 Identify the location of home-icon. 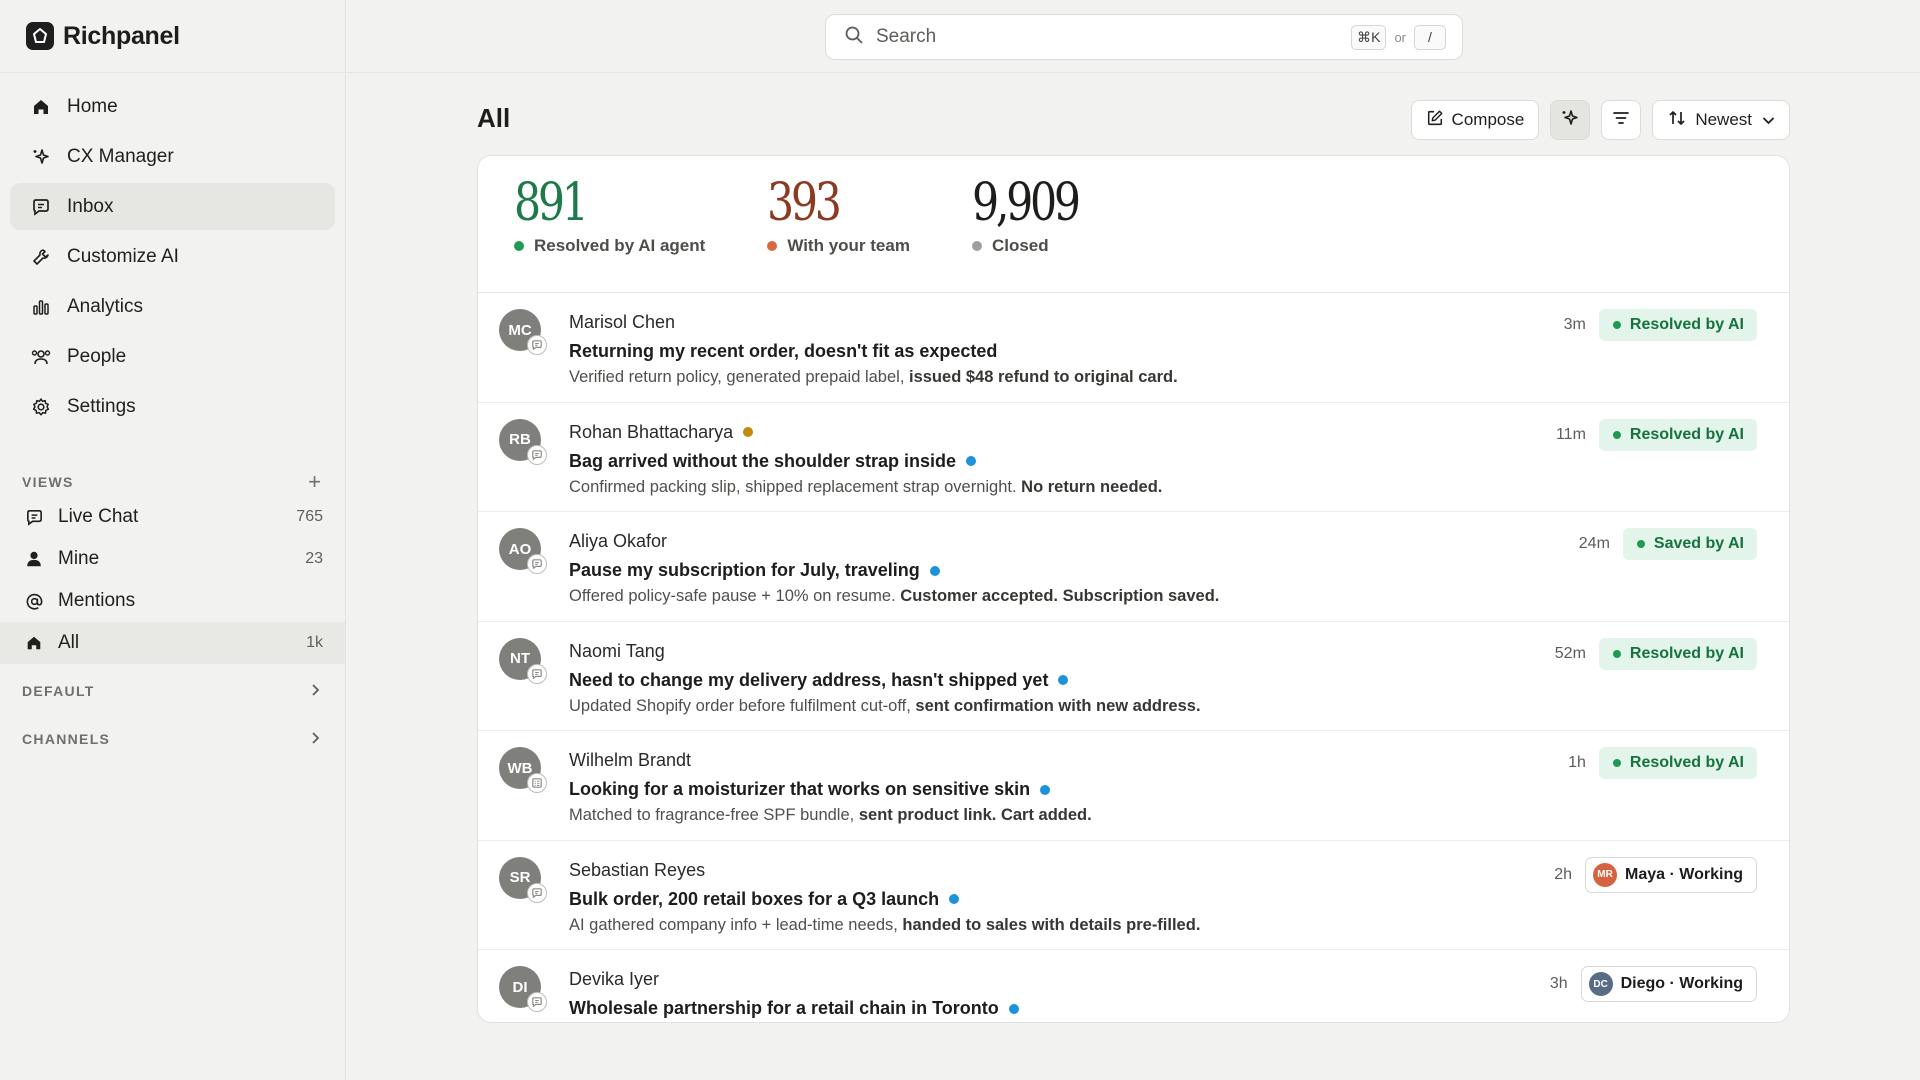
(34, 643).